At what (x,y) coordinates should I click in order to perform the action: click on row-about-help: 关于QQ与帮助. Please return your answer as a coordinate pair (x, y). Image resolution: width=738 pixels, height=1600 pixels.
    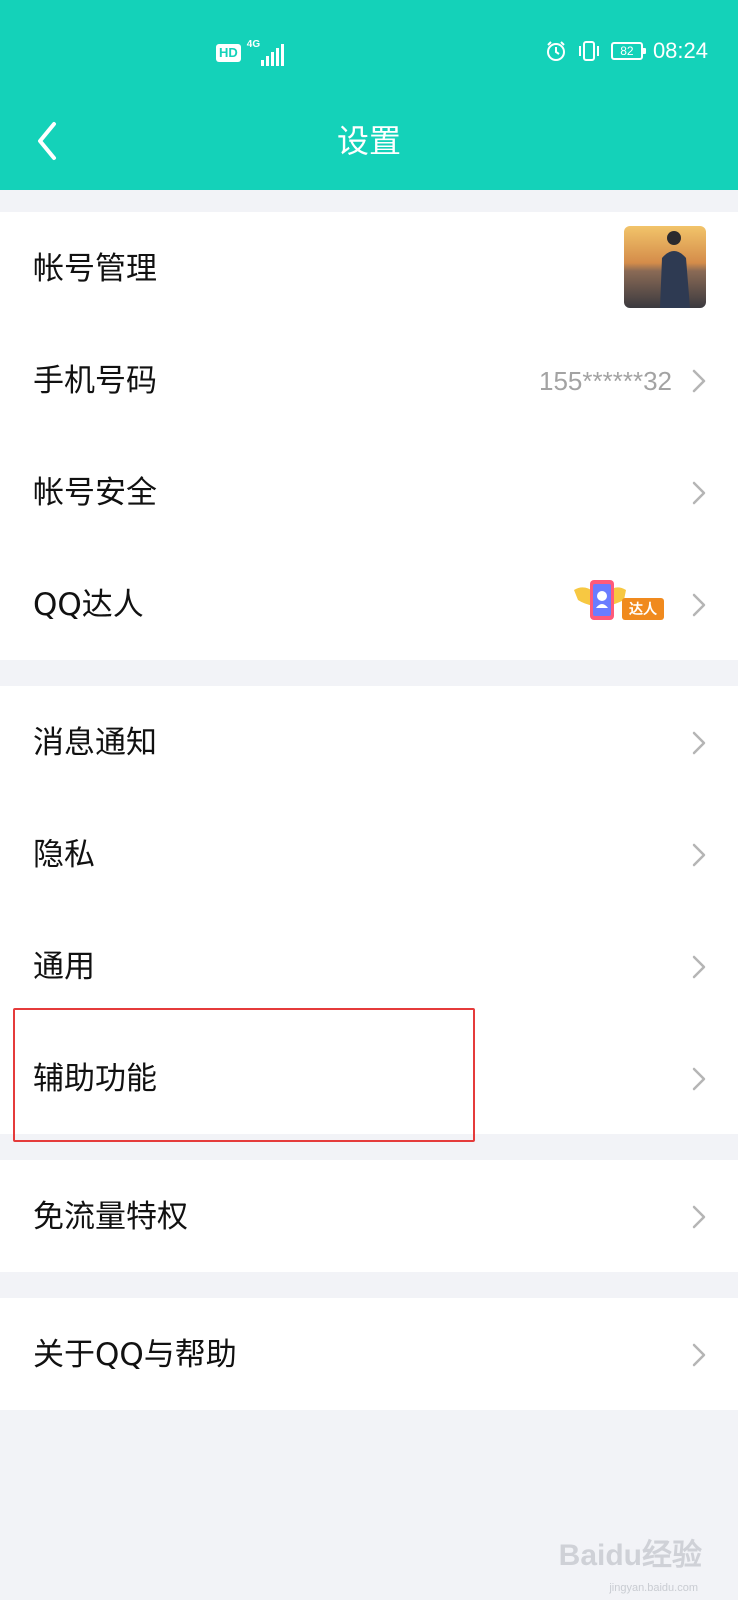
    Looking at the image, I should click on (369, 1355).